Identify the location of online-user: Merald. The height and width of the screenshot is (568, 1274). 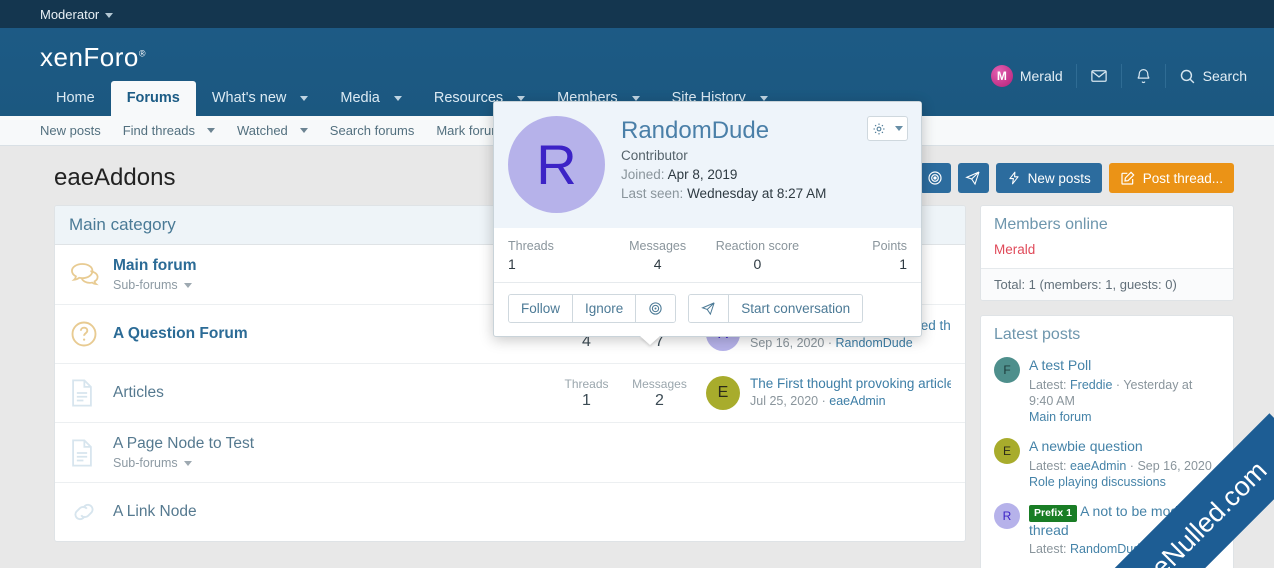
(1107, 249).